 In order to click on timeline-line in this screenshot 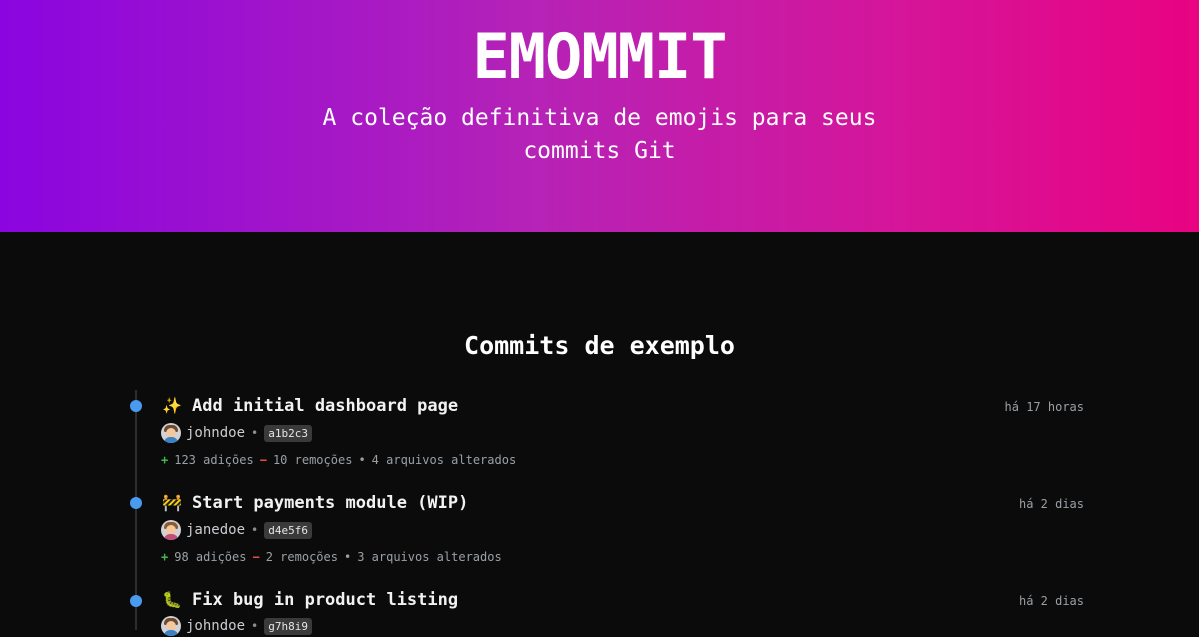, I will do `click(136, 510)`.